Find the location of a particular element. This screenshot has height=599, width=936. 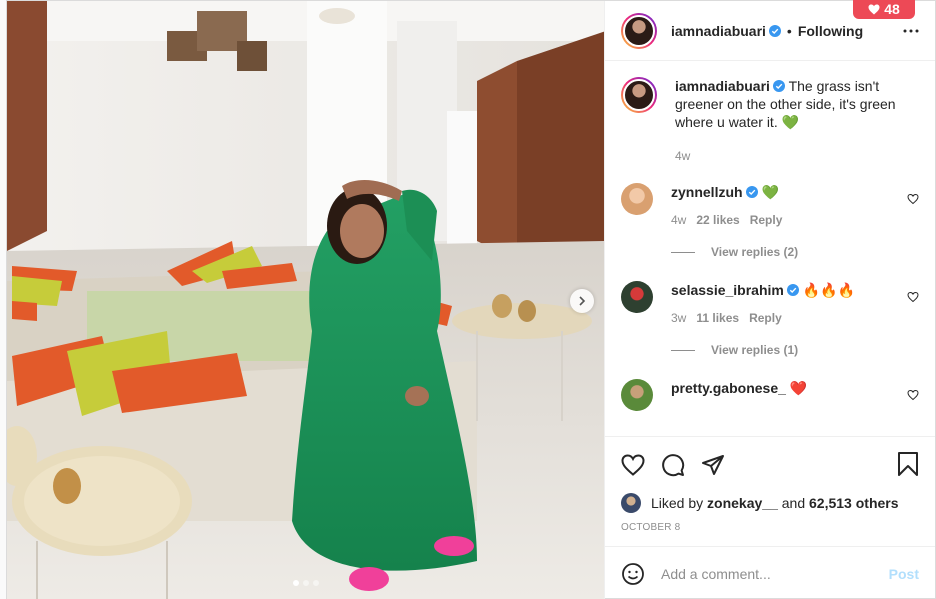

liker-avatar is located at coordinates (631, 503).